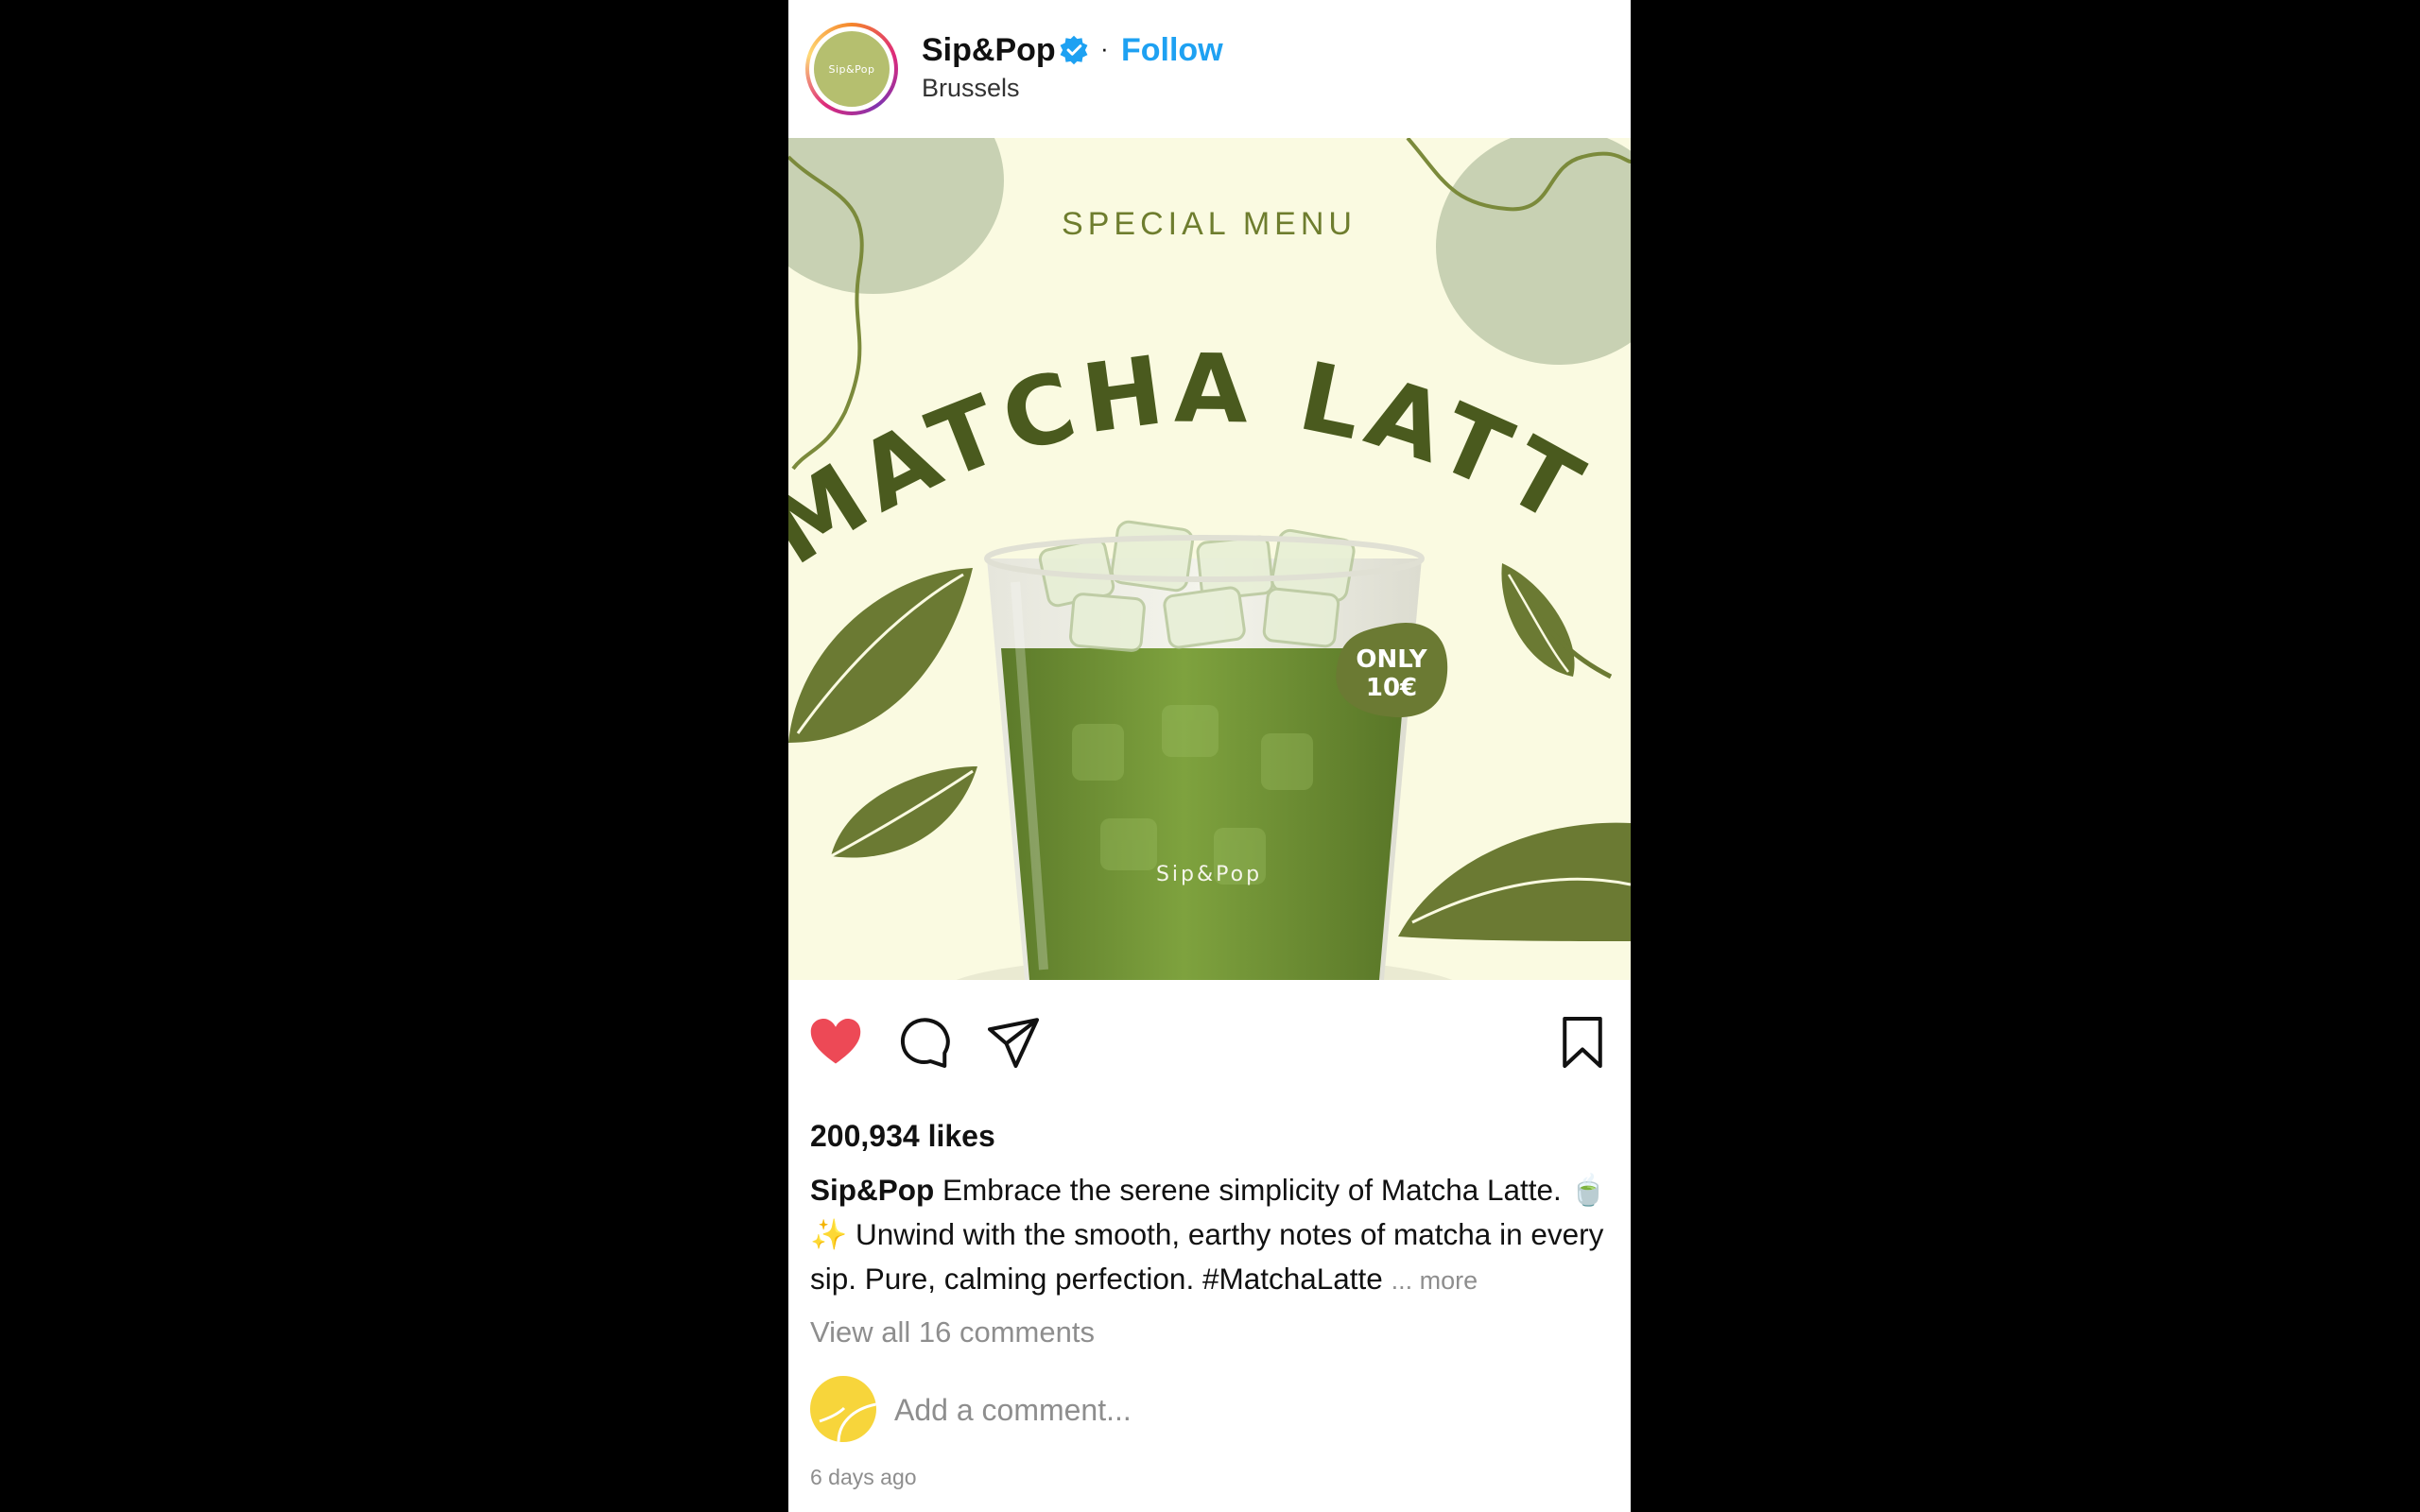 Image resolution: width=2420 pixels, height=1512 pixels. What do you see at coordinates (1210, 224) in the screenshot?
I see `headline-special-menu: SPECIAL MENU` at bounding box center [1210, 224].